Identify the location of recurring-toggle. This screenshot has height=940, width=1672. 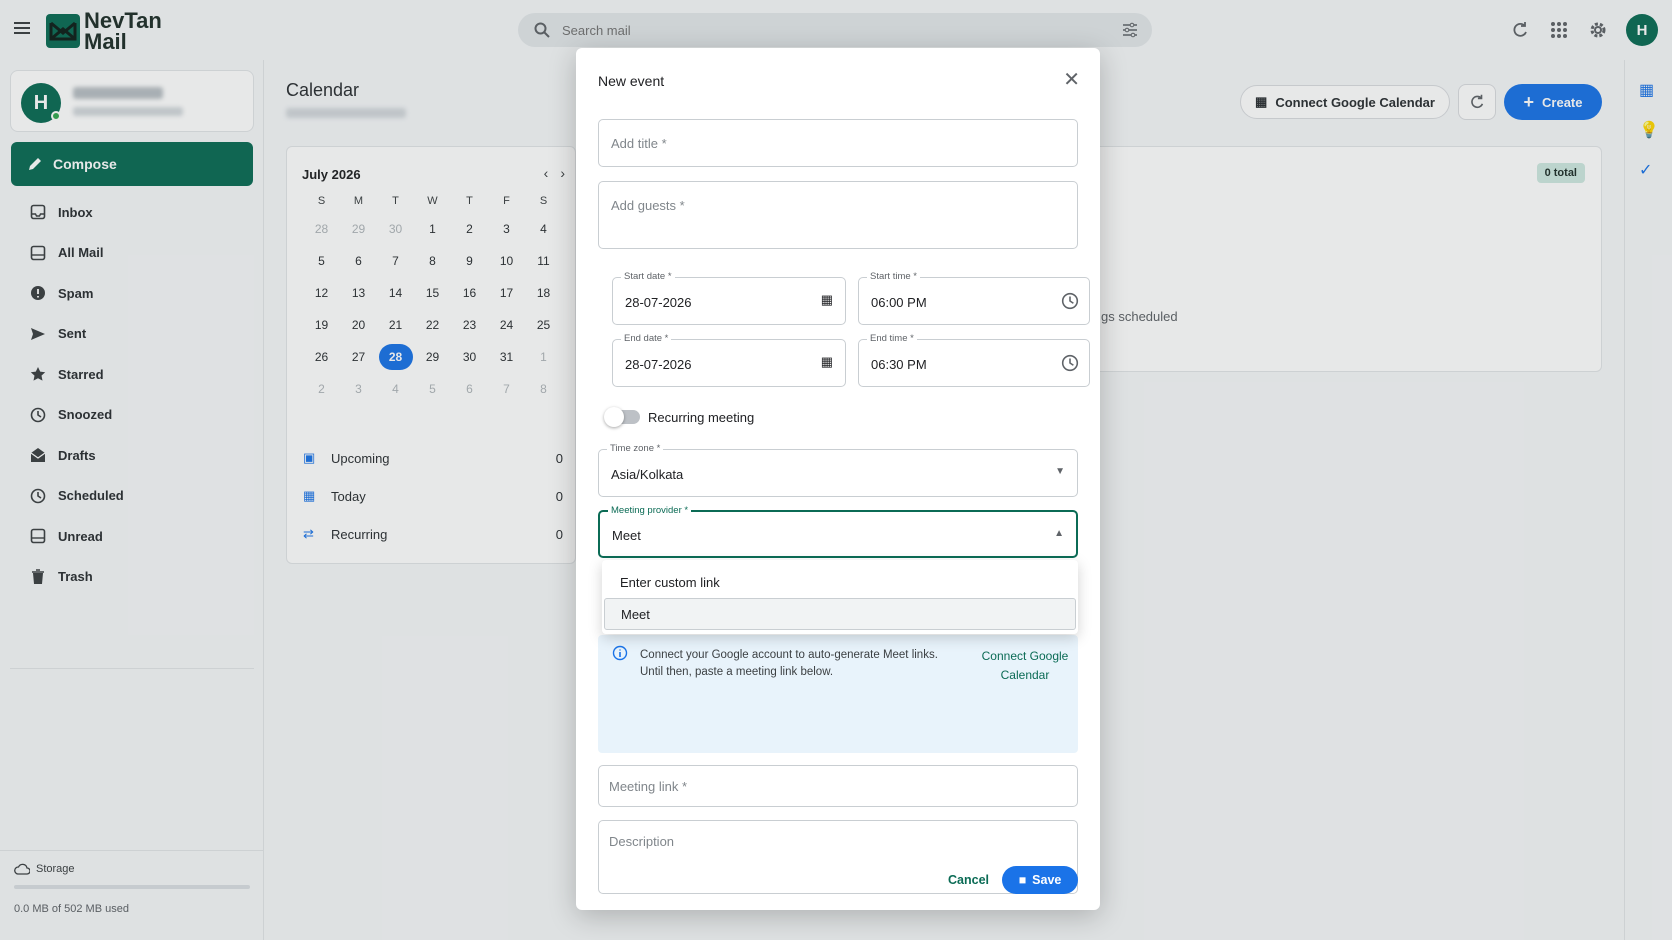
(622, 417).